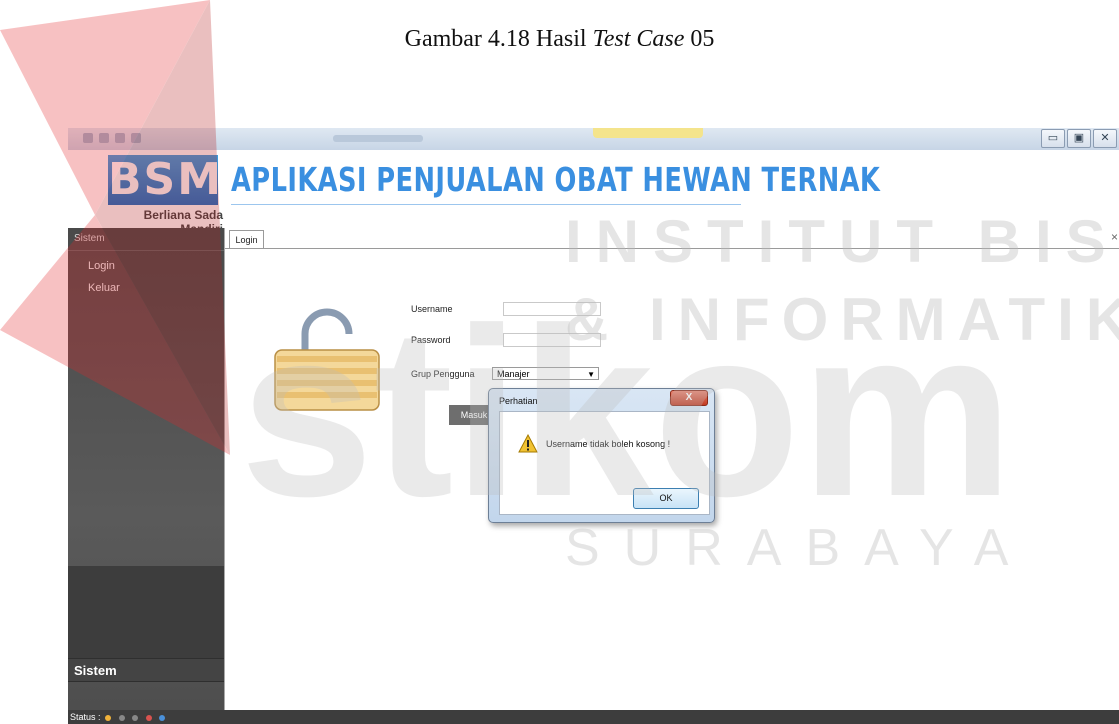  I want to click on close-window-button: ✕, so click(1105, 138).